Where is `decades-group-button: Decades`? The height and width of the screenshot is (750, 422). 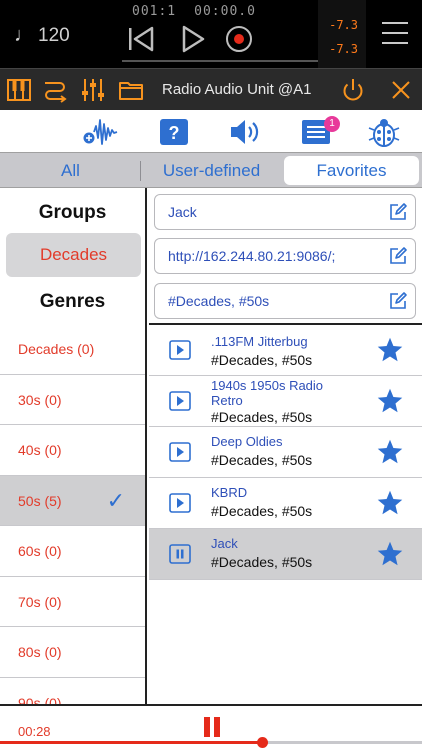
decades-group-button: Decades is located at coordinates (73, 255).